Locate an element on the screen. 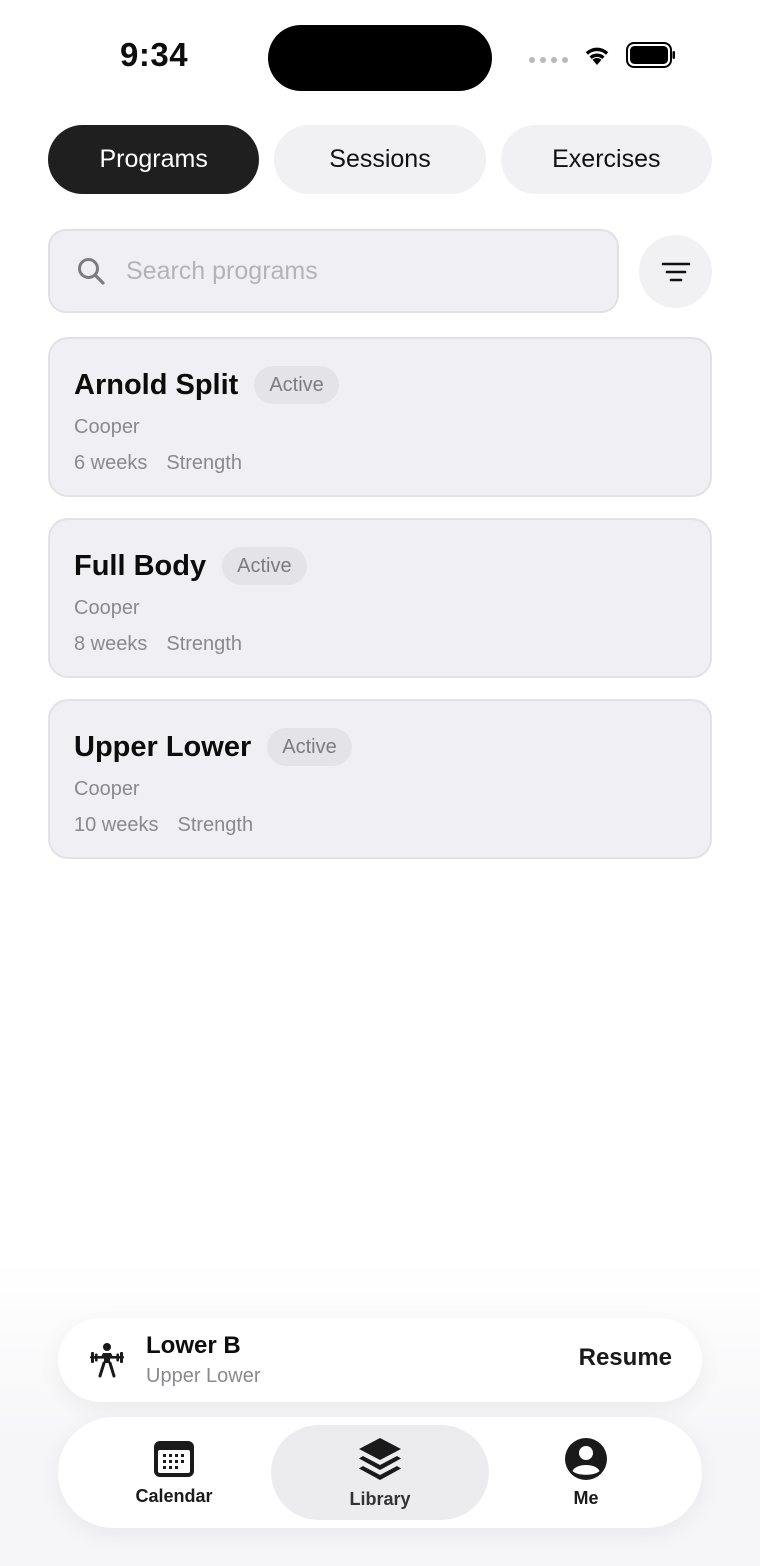 The width and height of the screenshot is (760, 1566). session-title: Lower B is located at coordinates (193, 1345).